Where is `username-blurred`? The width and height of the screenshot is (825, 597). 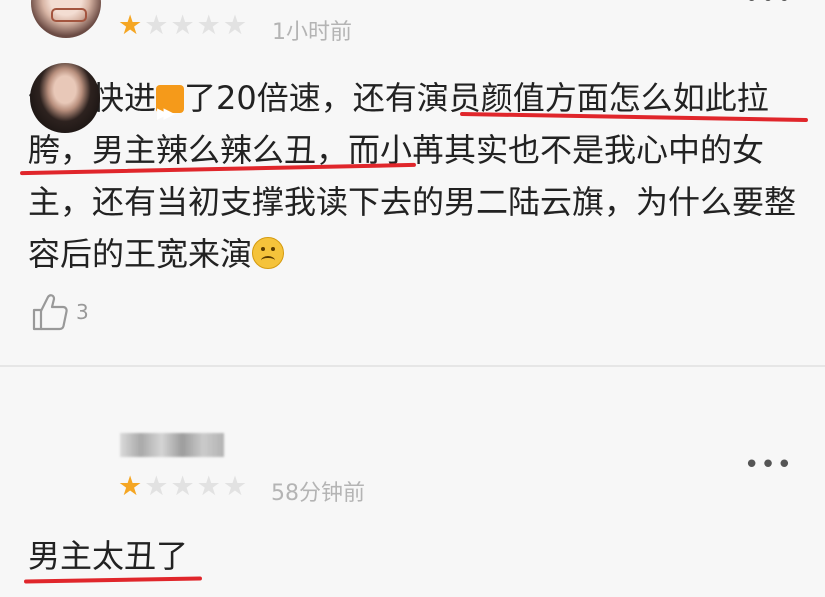 username-blurred is located at coordinates (172, 445).